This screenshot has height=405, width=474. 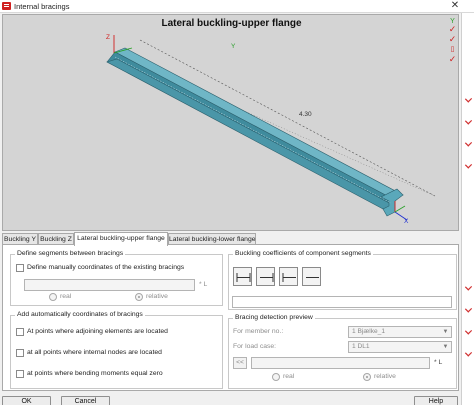 I want to click on window-titlebar: Internal bracings ✕, so click(x=237, y=6).